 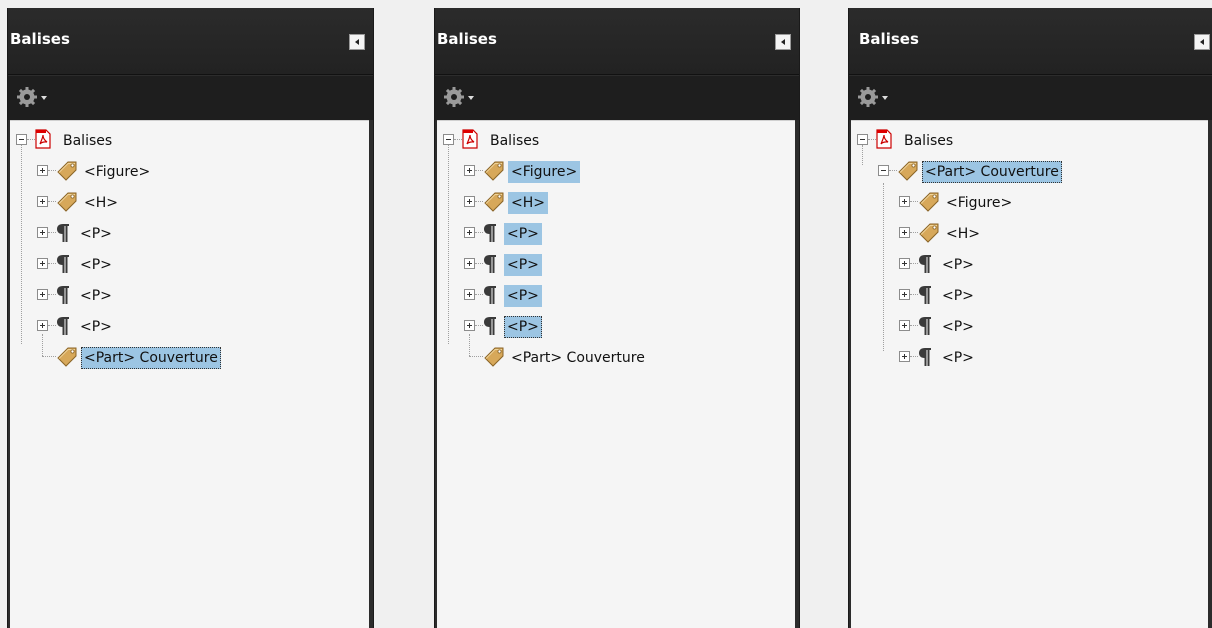 I want to click on tree-node-part: <Part> Couverture, so click(x=1029, y=171).